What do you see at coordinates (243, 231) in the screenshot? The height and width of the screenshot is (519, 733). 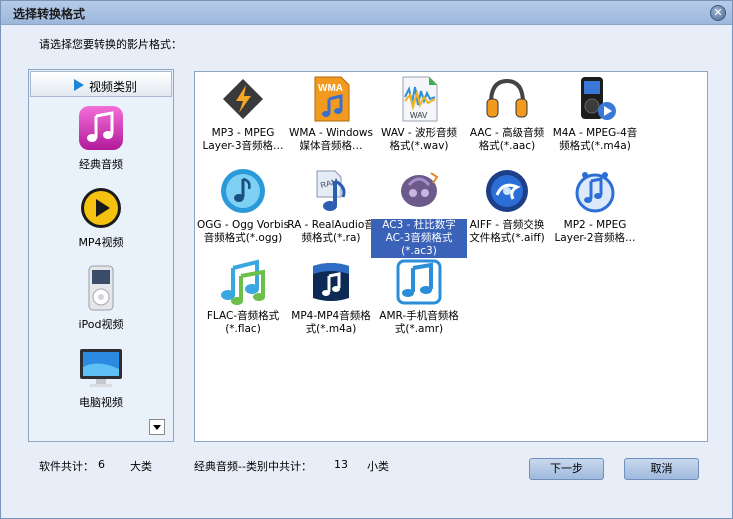 I see `format-label: OGG - Ogg Vorbis 音频格式(*.ogg)` at bounding box center [243, 231].